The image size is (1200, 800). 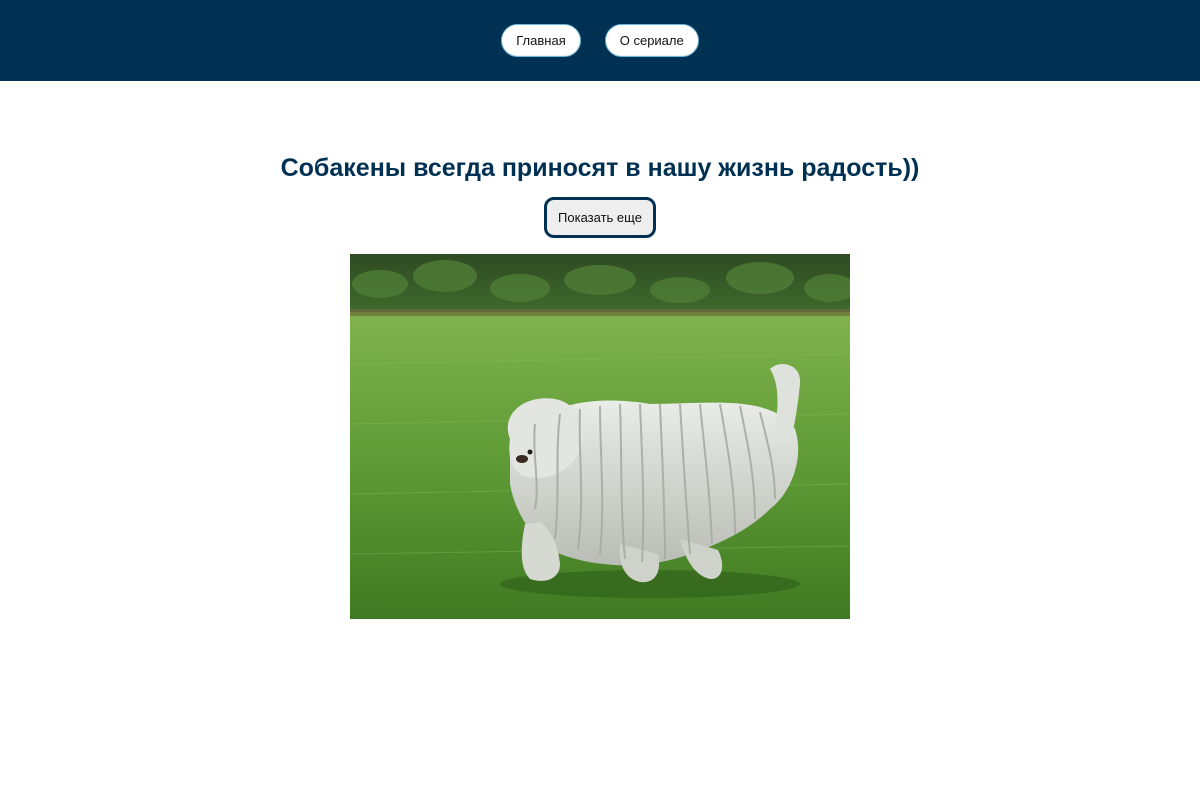 What do you see at coordinates (600, 40) in the screenshot?
I see `top-navigation-bar: Главная О сериале` at bounding box center [600, 40].